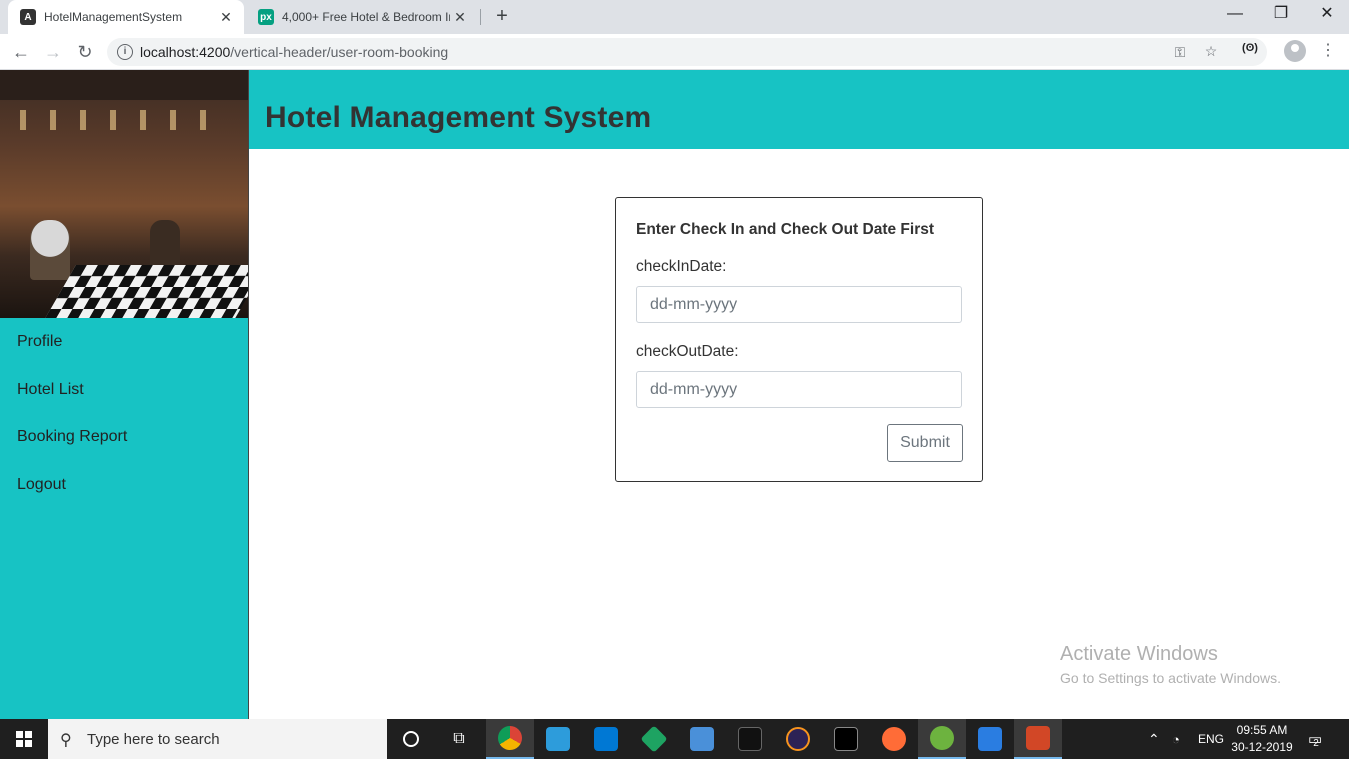  I want to click on sidebar-item-booking-report: Booking Report, so click(72, 437).